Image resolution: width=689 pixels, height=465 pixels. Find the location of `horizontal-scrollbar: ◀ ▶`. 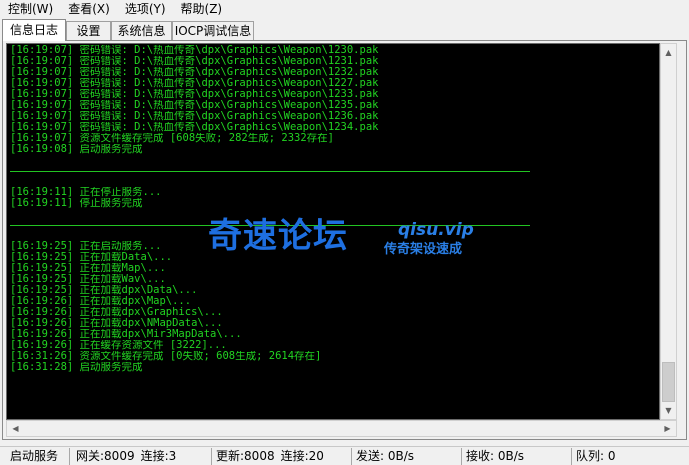

horizontal-scrollbar: ◀ ▶ is located at coordinates (341, 428).